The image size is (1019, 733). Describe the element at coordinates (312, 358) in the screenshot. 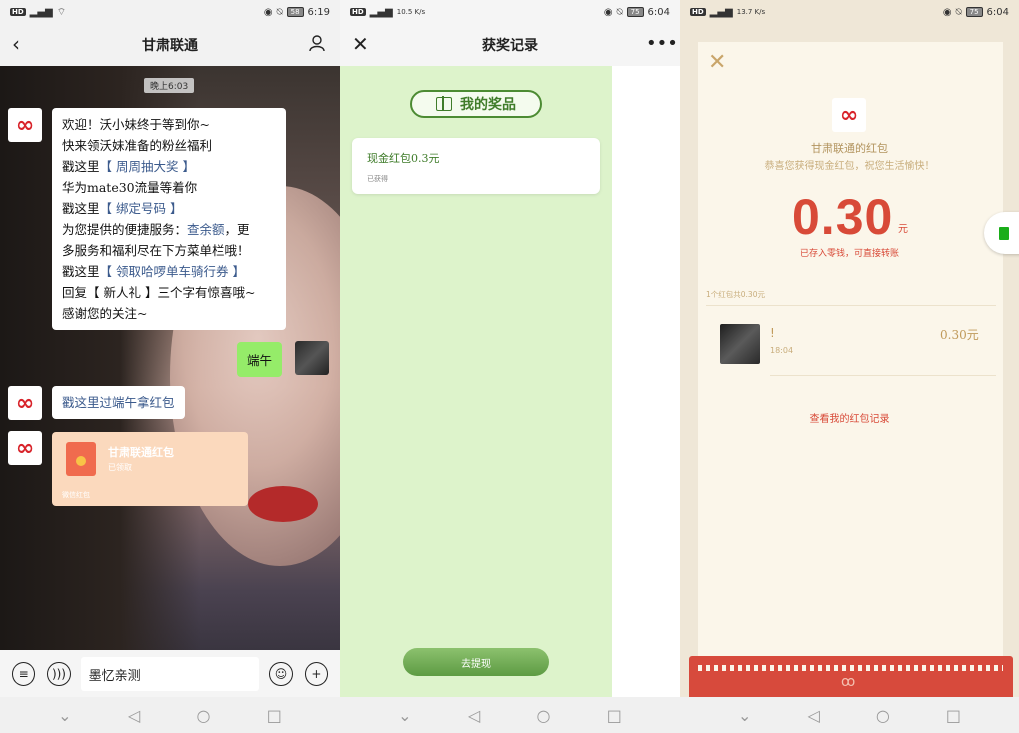

I see `user-avatar` at that location.